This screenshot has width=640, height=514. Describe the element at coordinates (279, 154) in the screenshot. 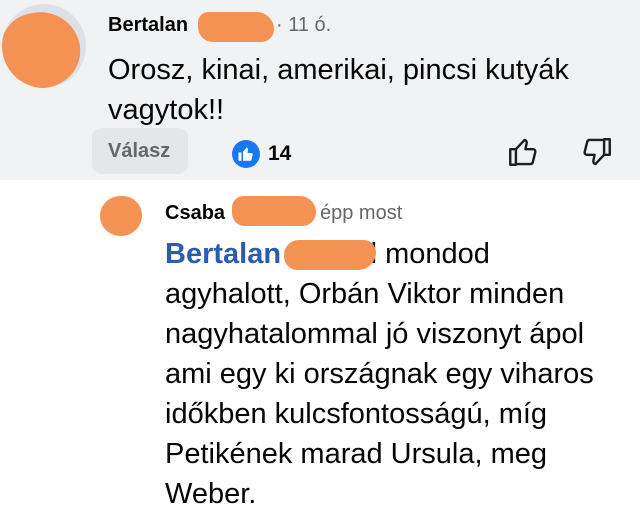

I see `reaction-count: 14` at that location.